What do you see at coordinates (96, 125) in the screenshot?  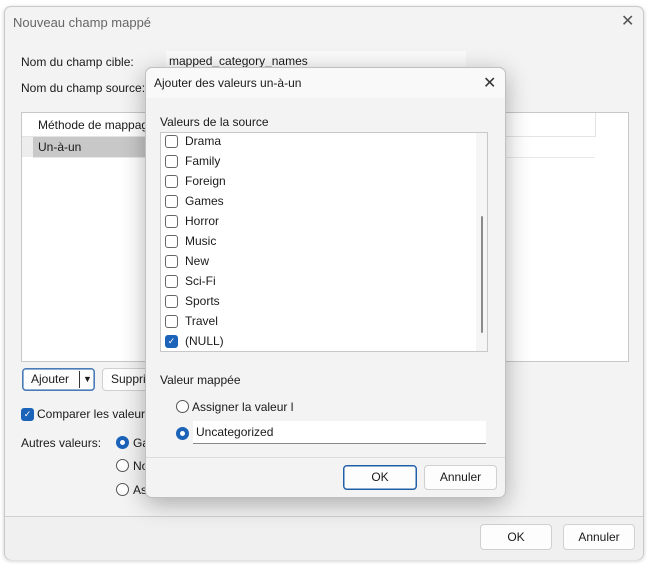 I see `column-header-method: Méthode de mappage` at bounding box center [96, 125].